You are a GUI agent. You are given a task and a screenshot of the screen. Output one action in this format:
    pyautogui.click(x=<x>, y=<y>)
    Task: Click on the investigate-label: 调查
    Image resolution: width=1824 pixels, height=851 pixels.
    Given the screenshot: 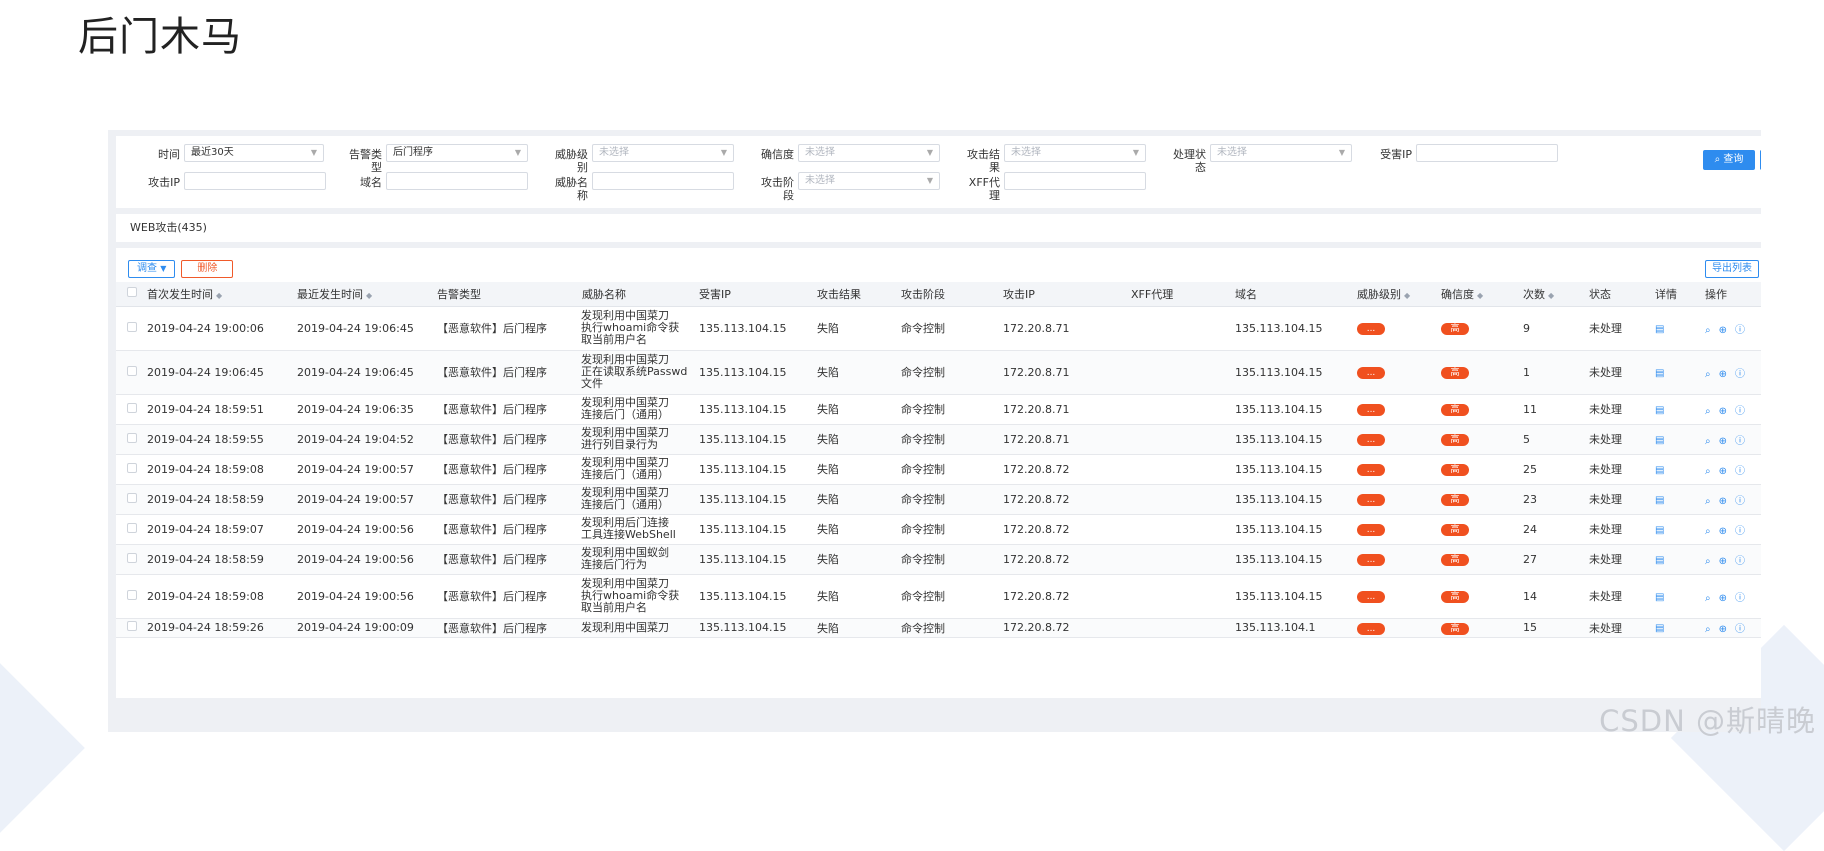 What is the action you would take?
    pyautogui.click(x=147, y=268)
    